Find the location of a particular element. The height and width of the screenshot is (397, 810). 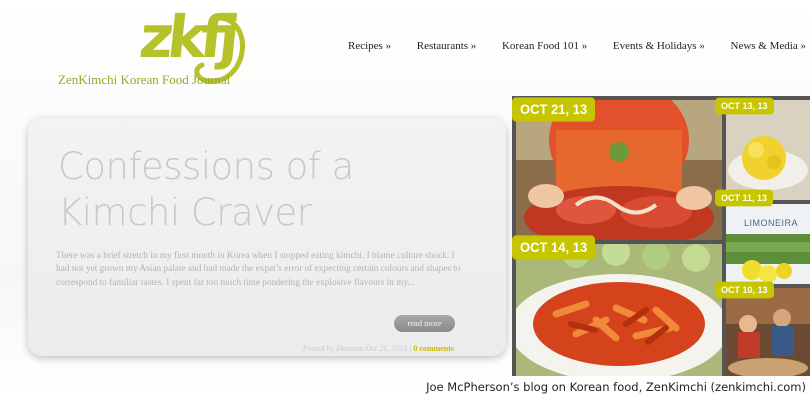

dessert-image is located at coordinates (768, 150).